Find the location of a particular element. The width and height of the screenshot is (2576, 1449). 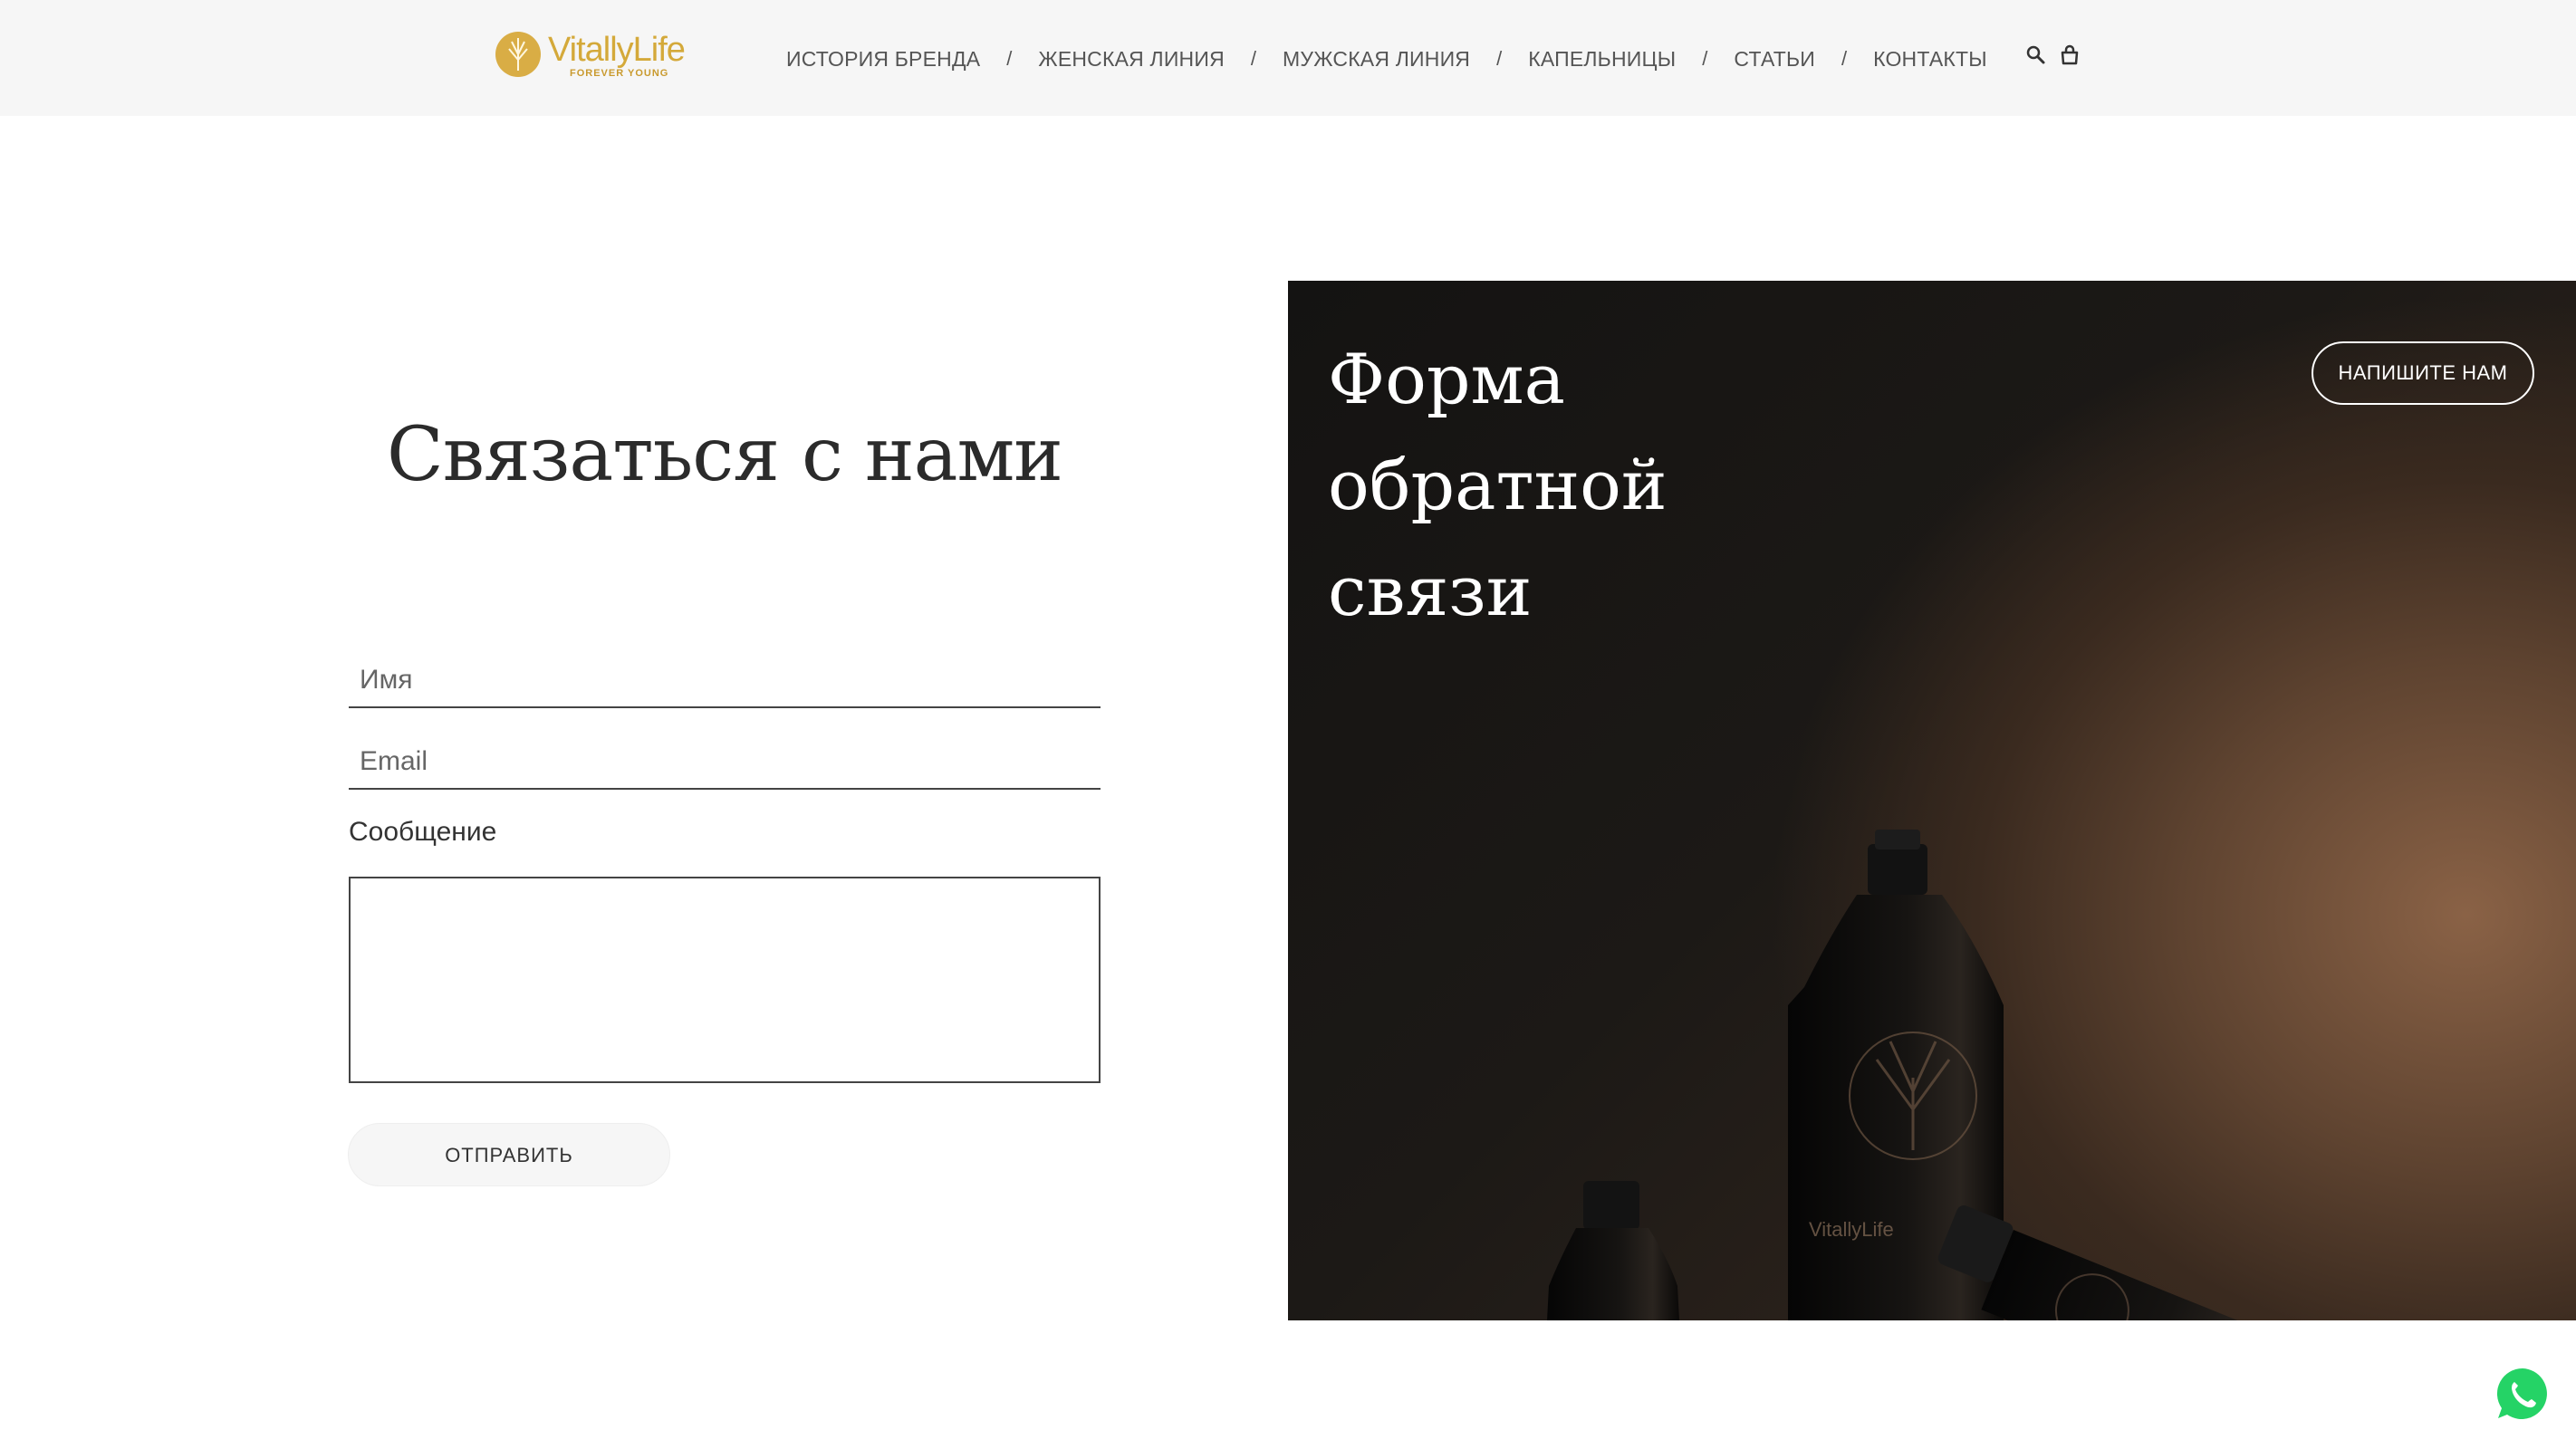

brand-logo: VitallyLife FOREVER YOUNG is located at coordinates (590, 54).